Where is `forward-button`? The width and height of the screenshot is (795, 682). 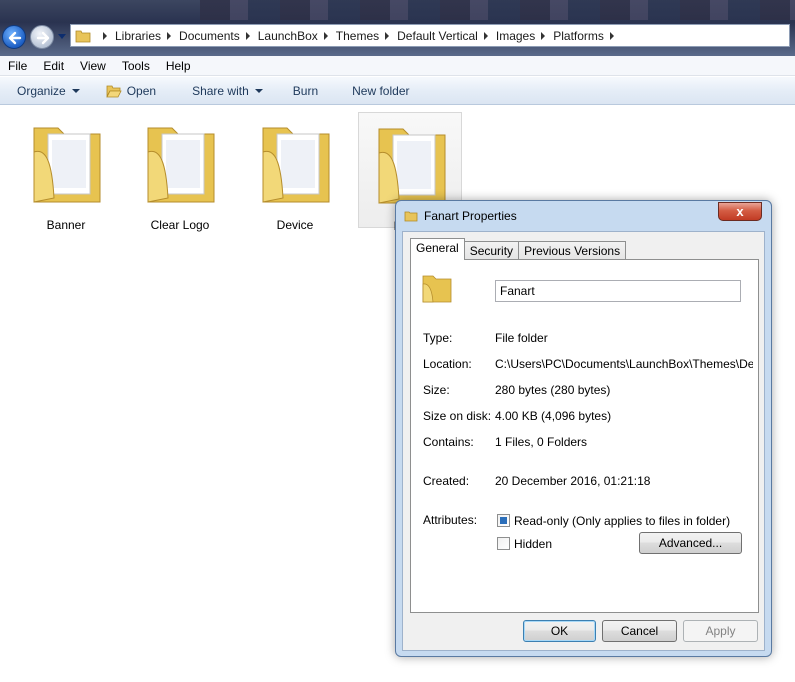 forward-button is located at coordinates (42, 37).